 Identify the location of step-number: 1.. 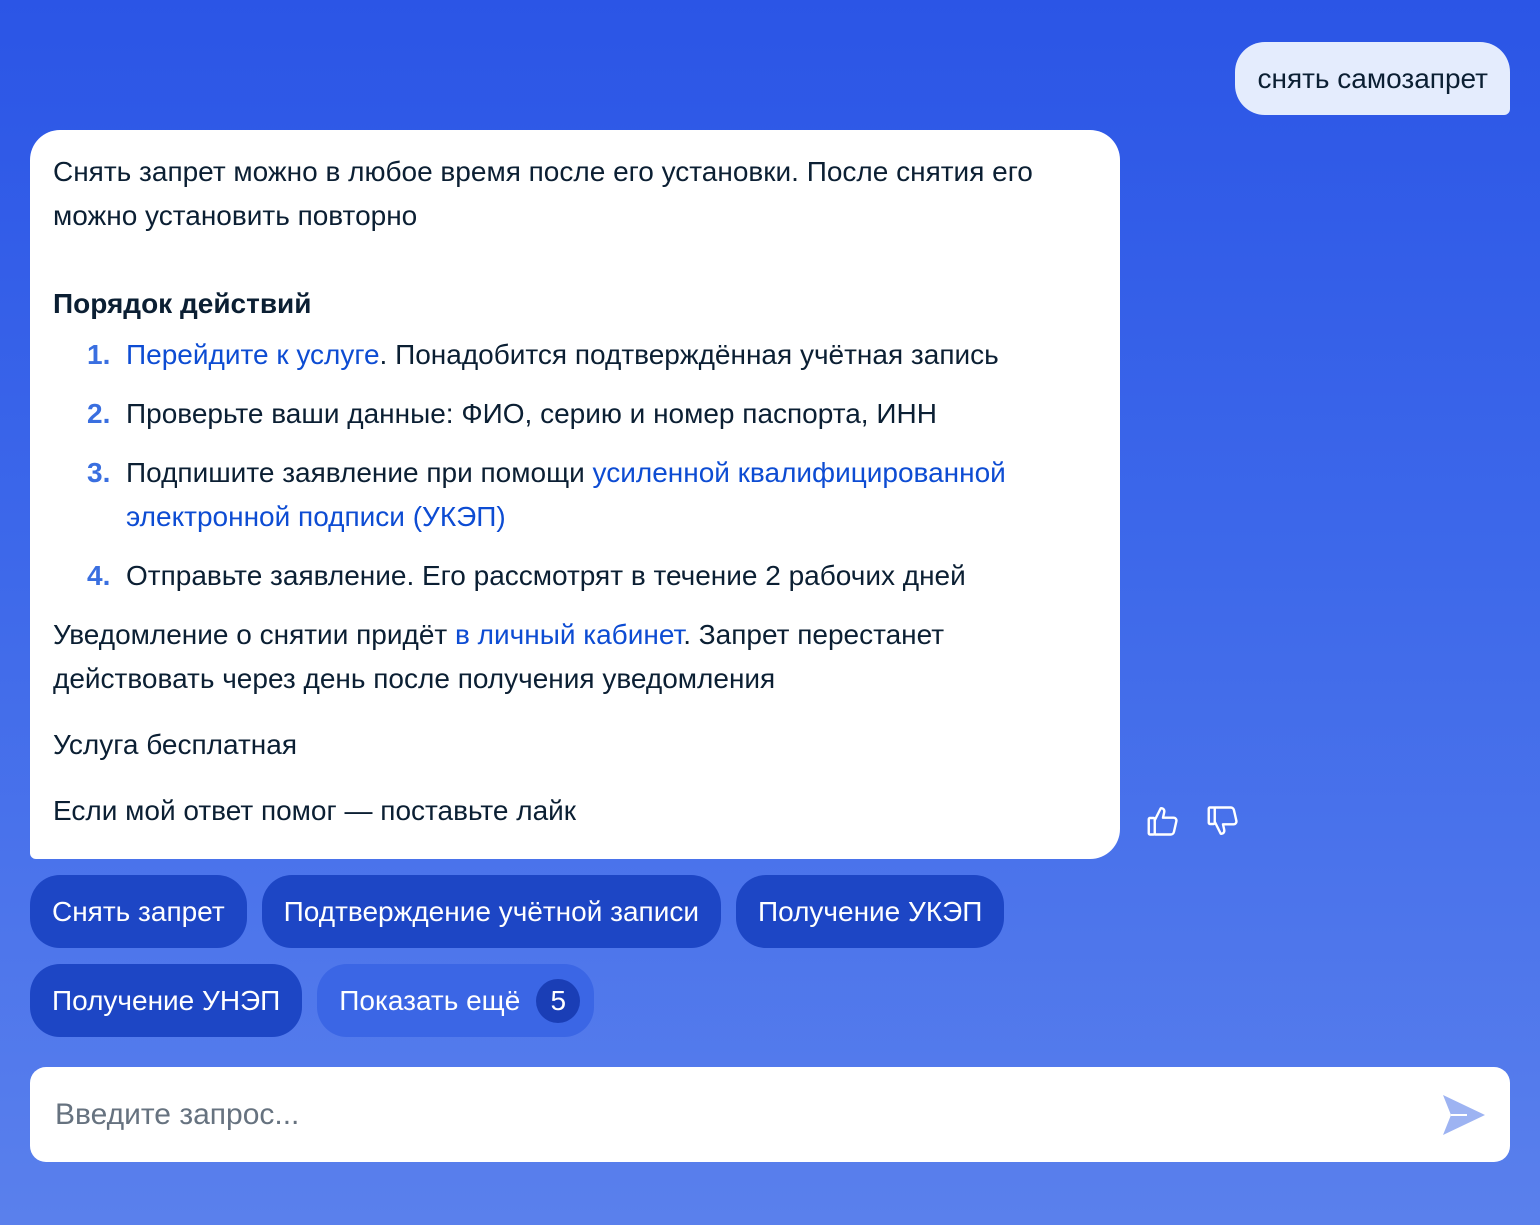
(99, 354).